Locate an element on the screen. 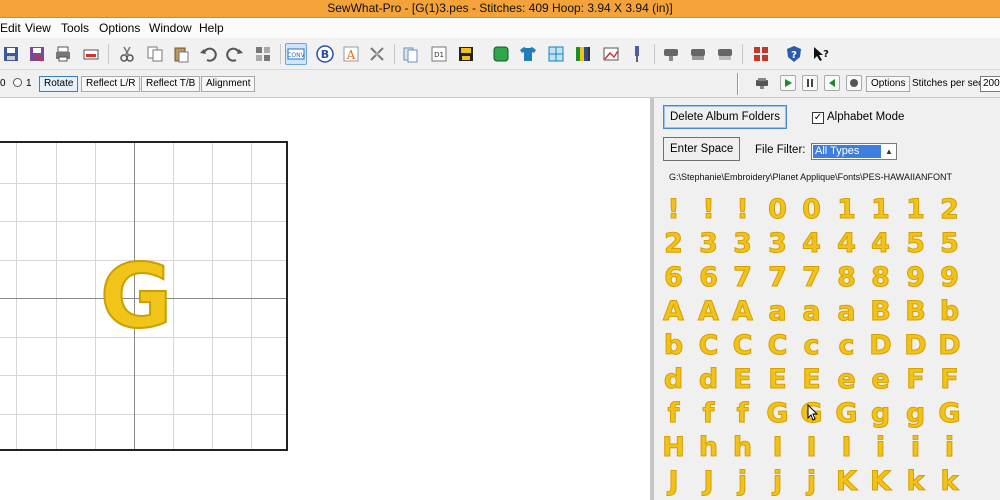  machine-2-icon is located at coordinates (698, 54).